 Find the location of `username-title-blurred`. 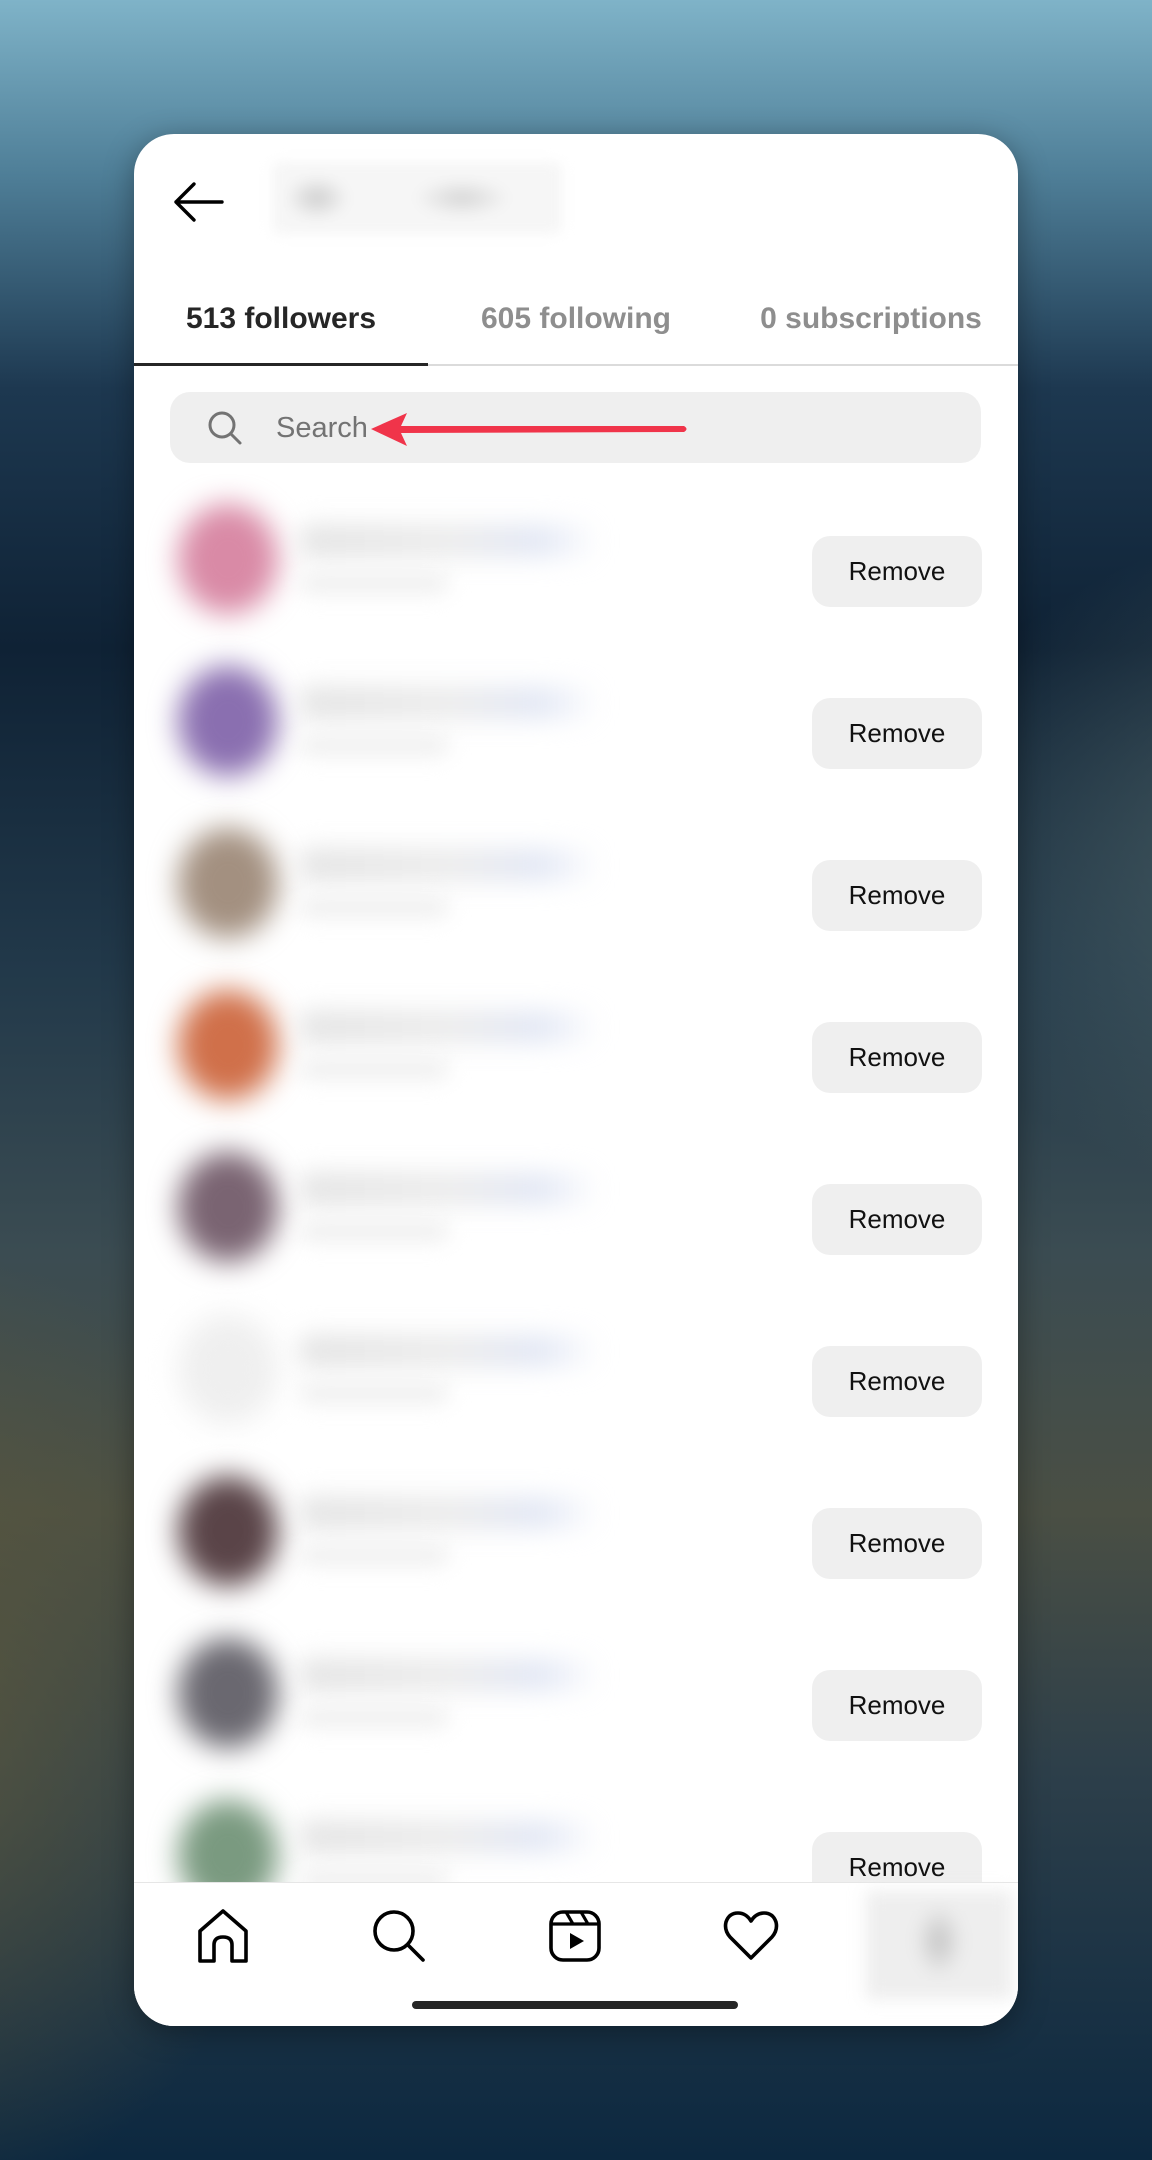

username-title-blurred is located at coordinates (417, 198).